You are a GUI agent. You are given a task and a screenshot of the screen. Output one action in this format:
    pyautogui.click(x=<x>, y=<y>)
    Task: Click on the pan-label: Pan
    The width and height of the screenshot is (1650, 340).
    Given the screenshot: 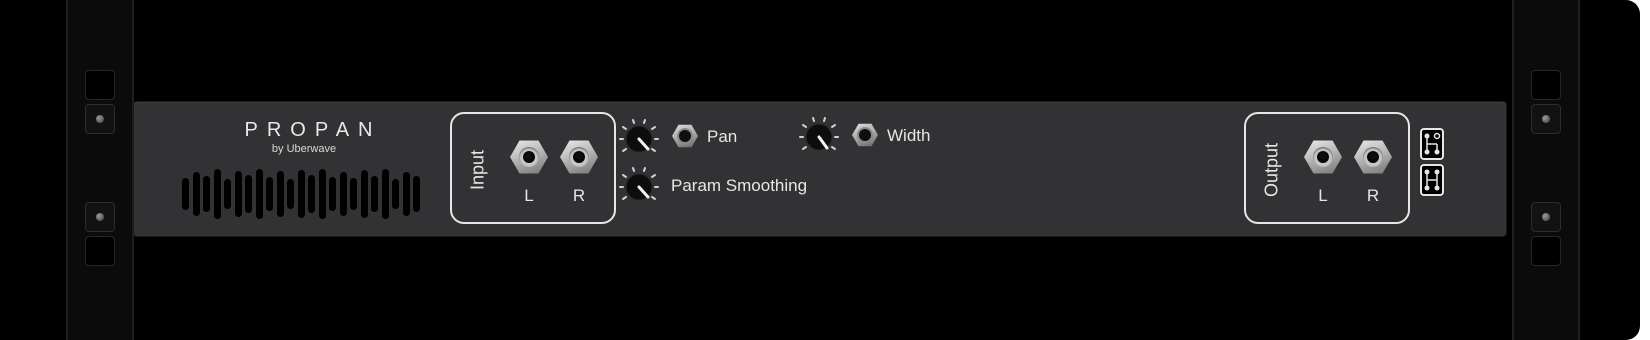 What is the action you would take?
    pyautogui.click(x=722, y=136)
    